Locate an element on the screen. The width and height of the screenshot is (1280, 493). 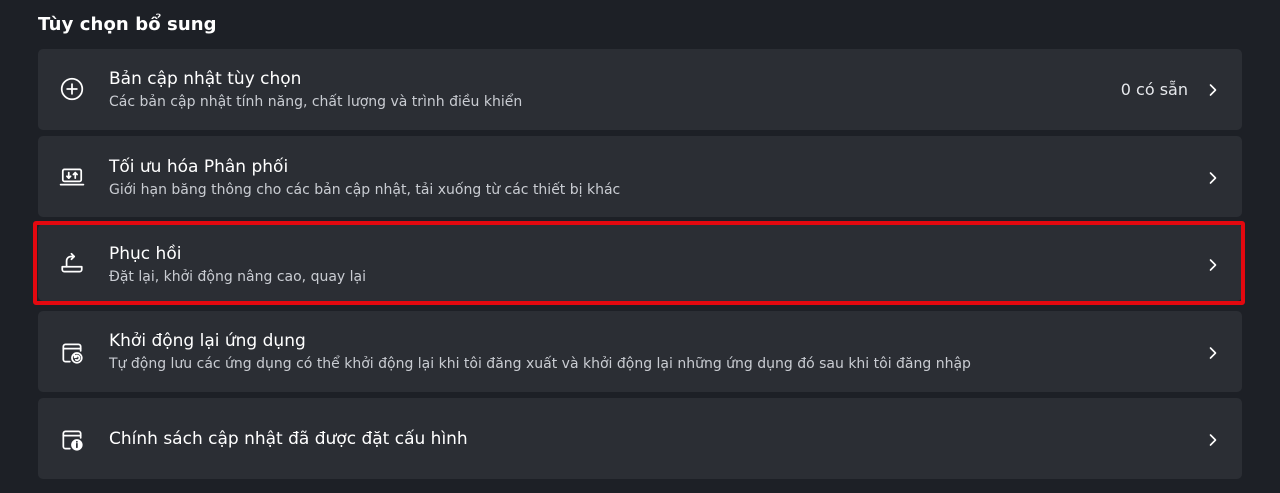
delivery-optimization-icon is located at coordinates (72, 177).